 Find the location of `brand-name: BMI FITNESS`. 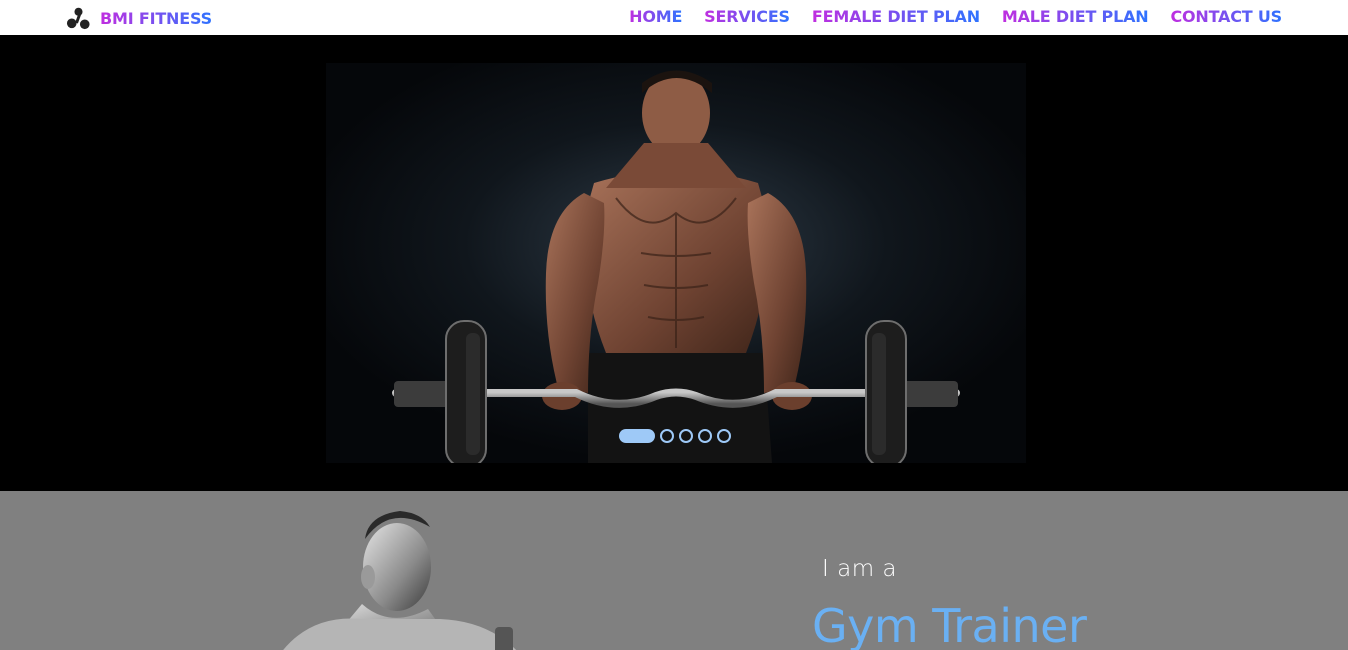

brand-name: BMI FITNESS is located at coordinates (156, 18).